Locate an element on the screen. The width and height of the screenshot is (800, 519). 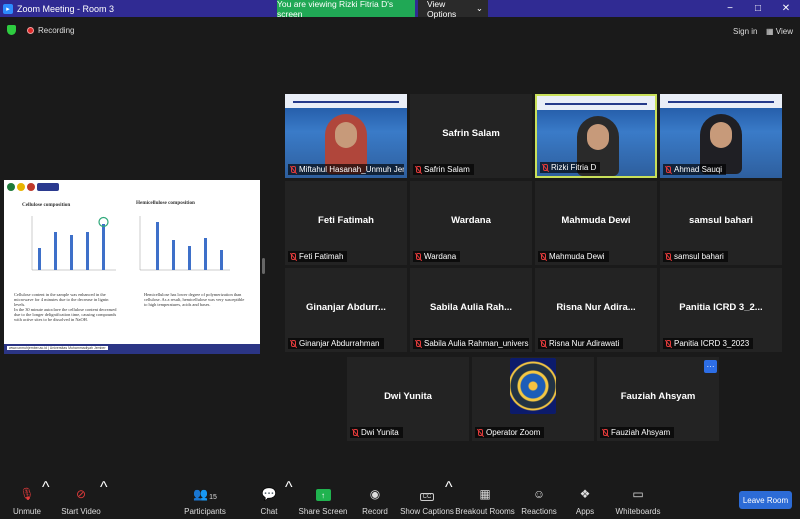
participant-tile: Miftahul Hasanah_Unmuh Jember is located at coordinates (346, 136).